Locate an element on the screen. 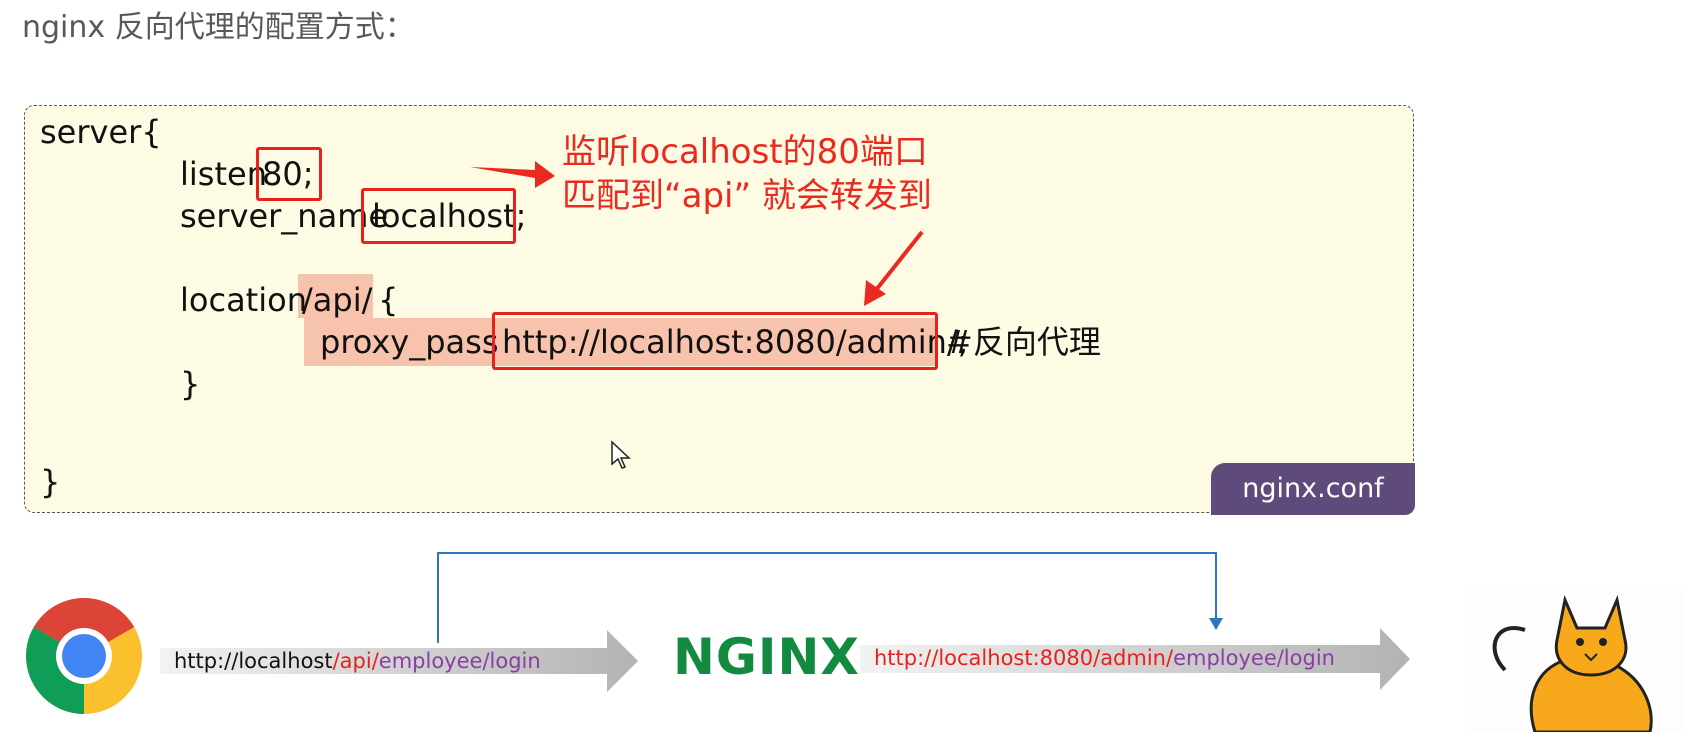 Image resolution: width=1683 pixels, height=732 pixels. forward-url-host: http://localhost:8080/admin/ is located at coordinates (1024, 658).